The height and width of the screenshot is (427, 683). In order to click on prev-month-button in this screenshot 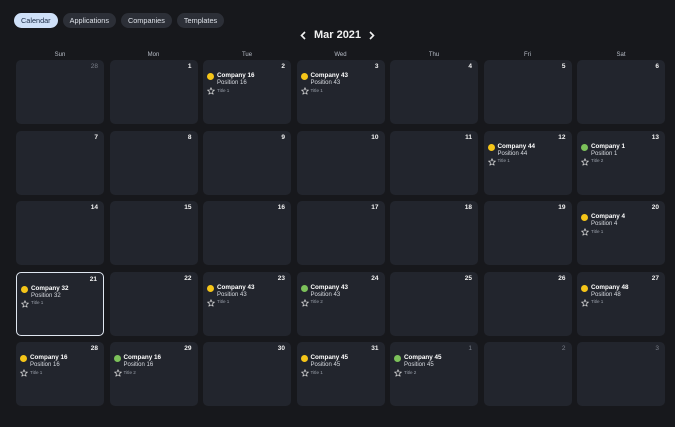, I will do `click(303, 35)`.